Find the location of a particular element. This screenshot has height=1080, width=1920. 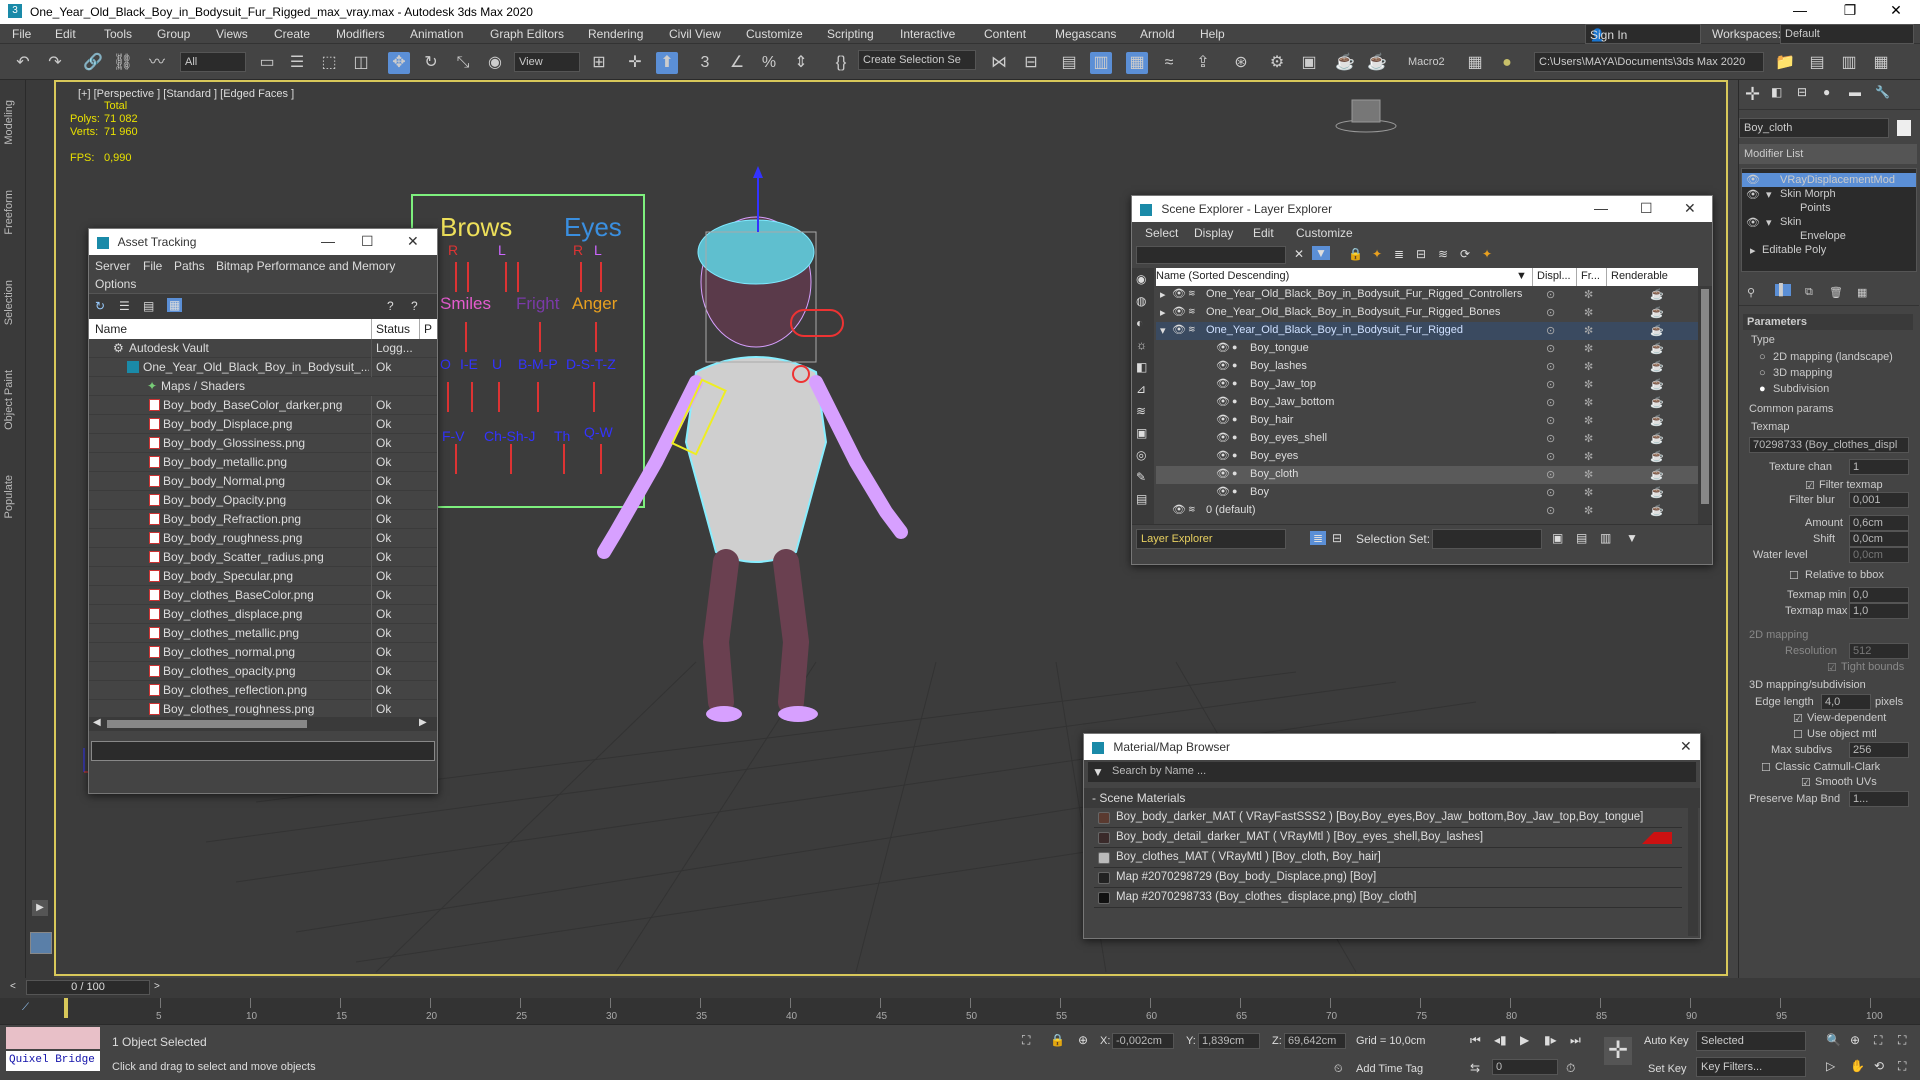

col-p: P is located at coordinates (427, 329).